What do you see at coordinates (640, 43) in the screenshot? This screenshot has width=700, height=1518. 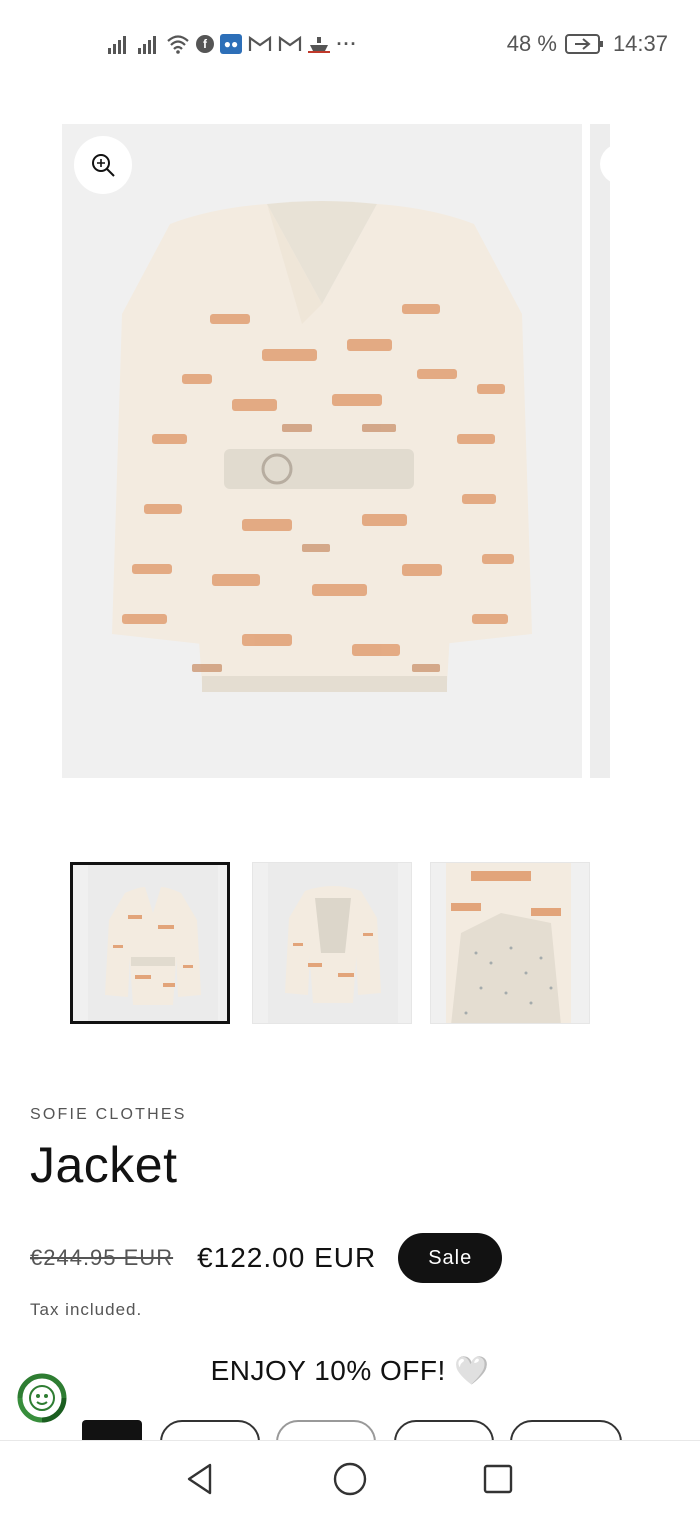 I see `clock: 14:37` at bounding box center [640, 43].